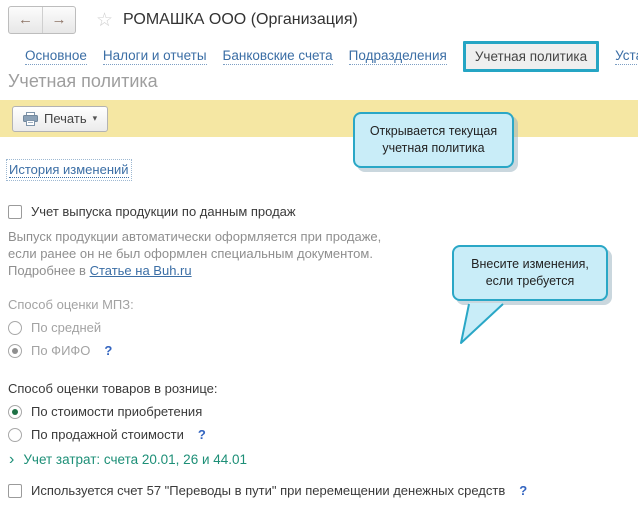 This screenshot has height=515, width=638. What do you see at coordinates (61, 350) in the screenshot?
I see `radio-label: По ФИФО` at bounding box center [61, 350].